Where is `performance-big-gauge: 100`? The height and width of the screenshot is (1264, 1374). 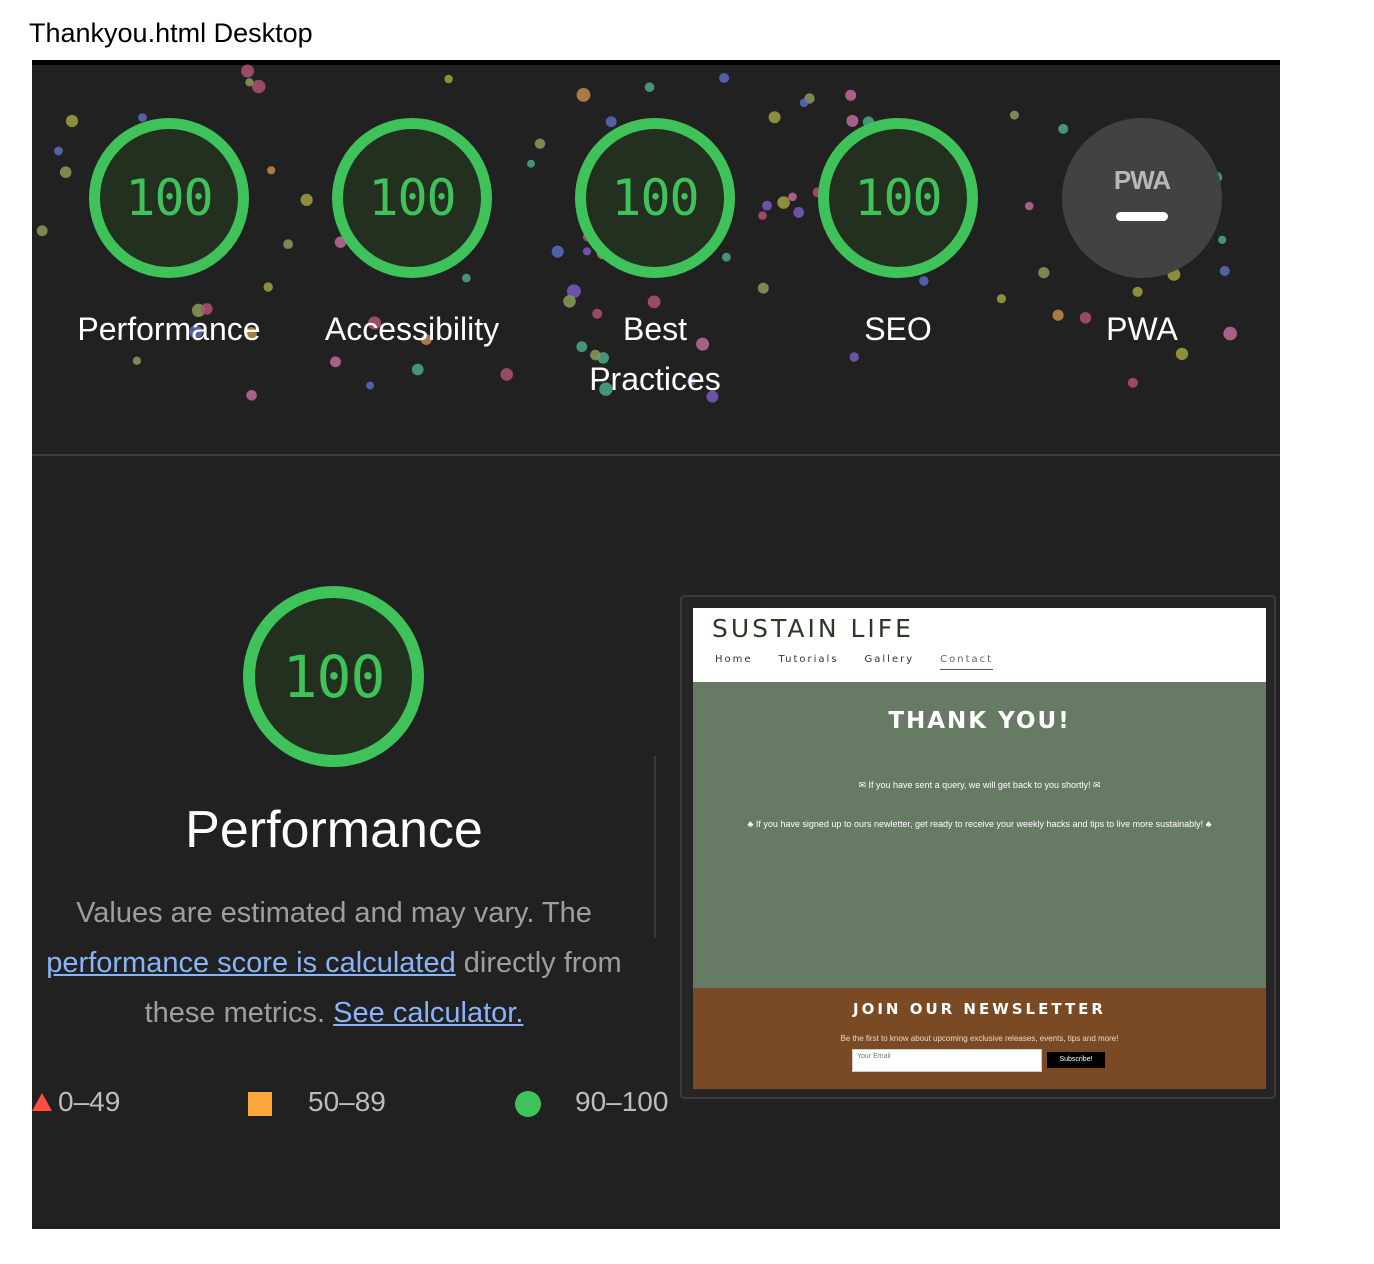
performance-big-gauge: 100 is located at coordinates (333, 676).